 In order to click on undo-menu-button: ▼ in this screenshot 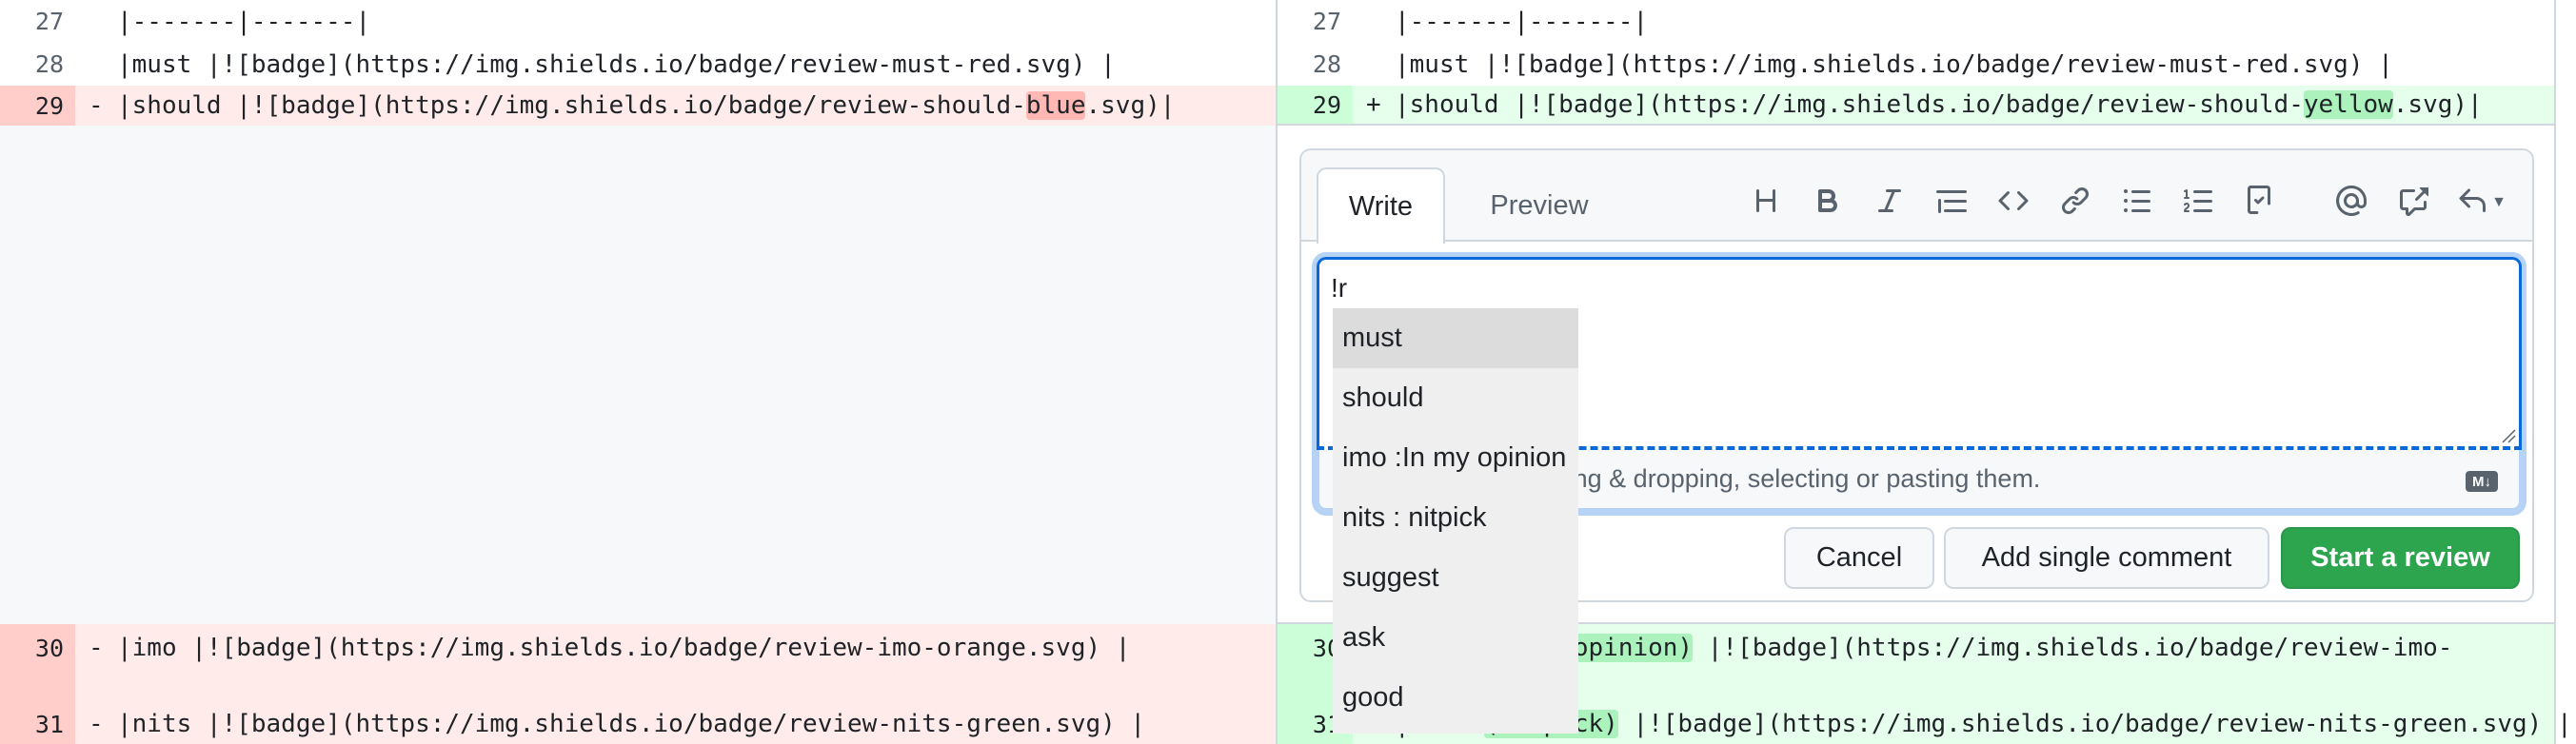, I will do `click(2482, 202)`.